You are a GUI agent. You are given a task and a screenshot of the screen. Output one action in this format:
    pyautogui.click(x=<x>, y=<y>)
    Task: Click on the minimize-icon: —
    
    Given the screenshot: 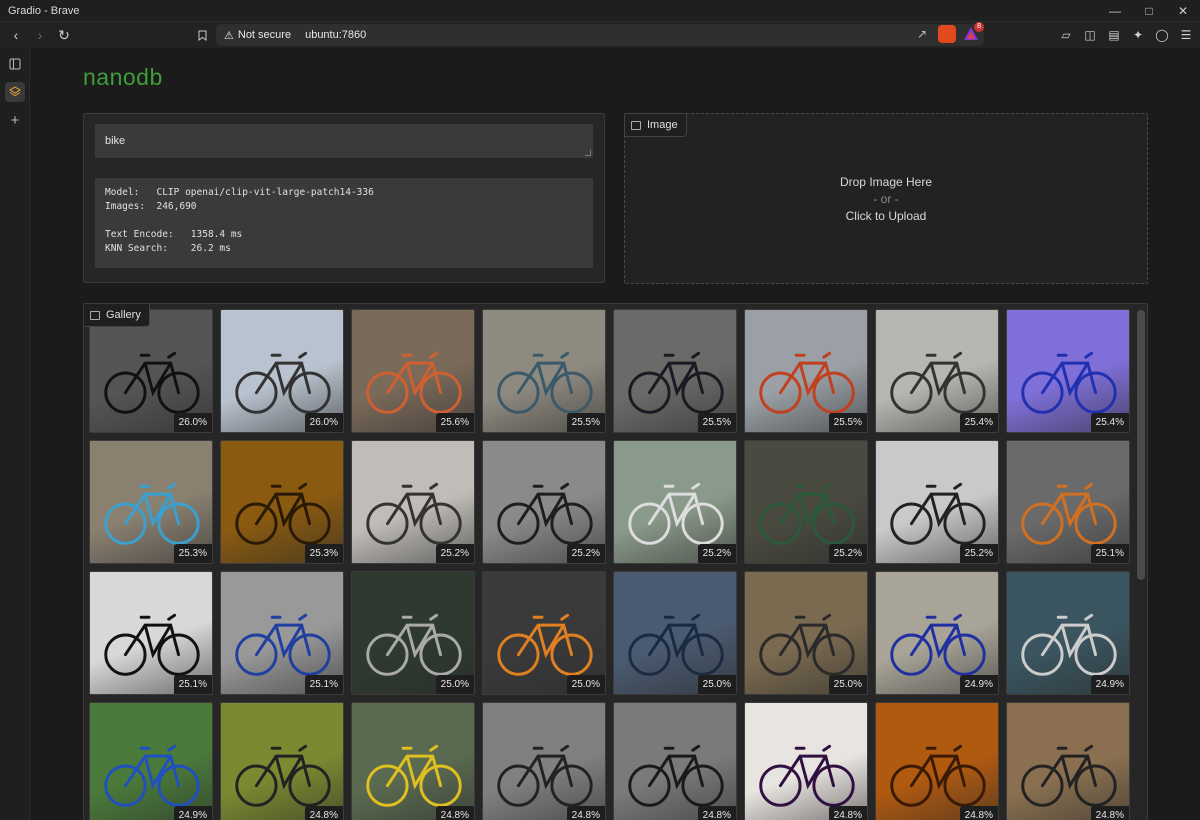 What is the action you would take?
    pyautogui.click(x=1115, y=11)
    